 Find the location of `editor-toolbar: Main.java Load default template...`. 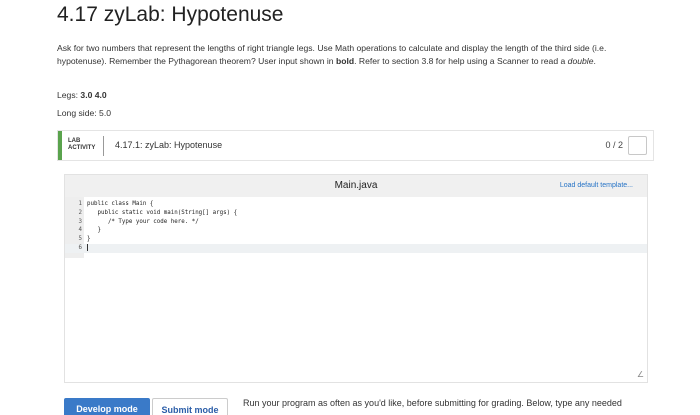

editor-toolbar: Main.java Load default template... is located at coordinates (356, 186).